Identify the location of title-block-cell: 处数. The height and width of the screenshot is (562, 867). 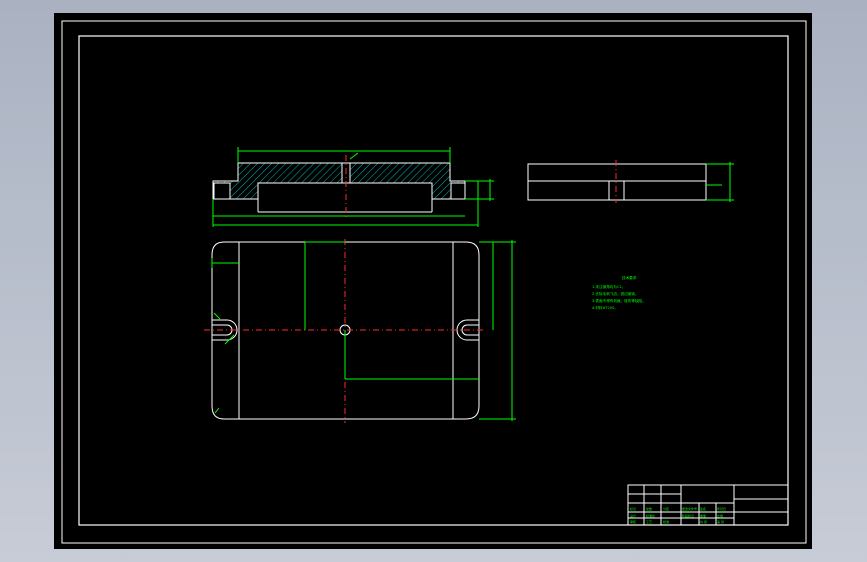
(649, 508).